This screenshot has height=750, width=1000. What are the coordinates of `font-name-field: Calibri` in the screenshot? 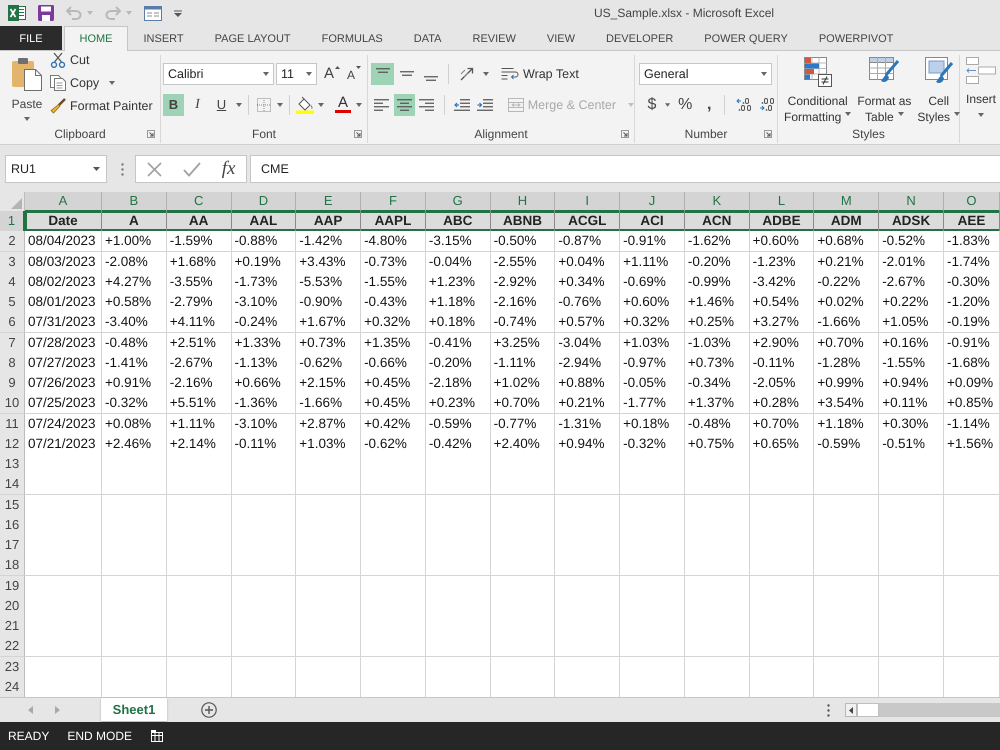 It's located at (218, 73).